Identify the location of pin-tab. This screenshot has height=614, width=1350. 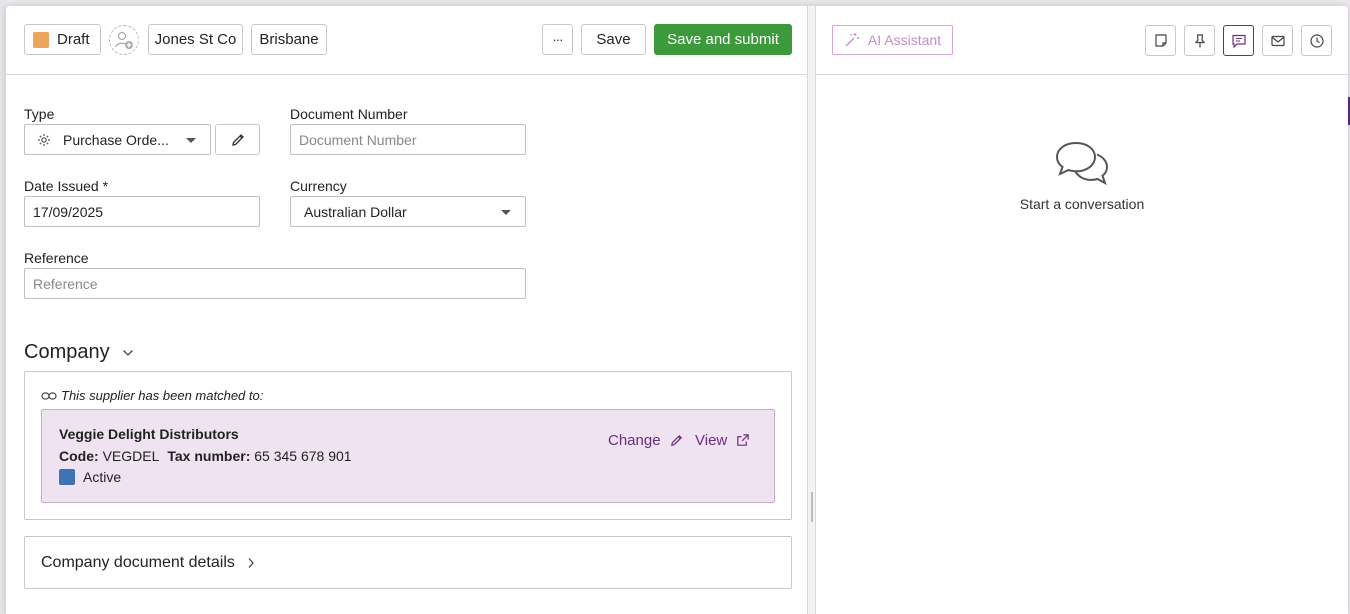
(1199, 40).